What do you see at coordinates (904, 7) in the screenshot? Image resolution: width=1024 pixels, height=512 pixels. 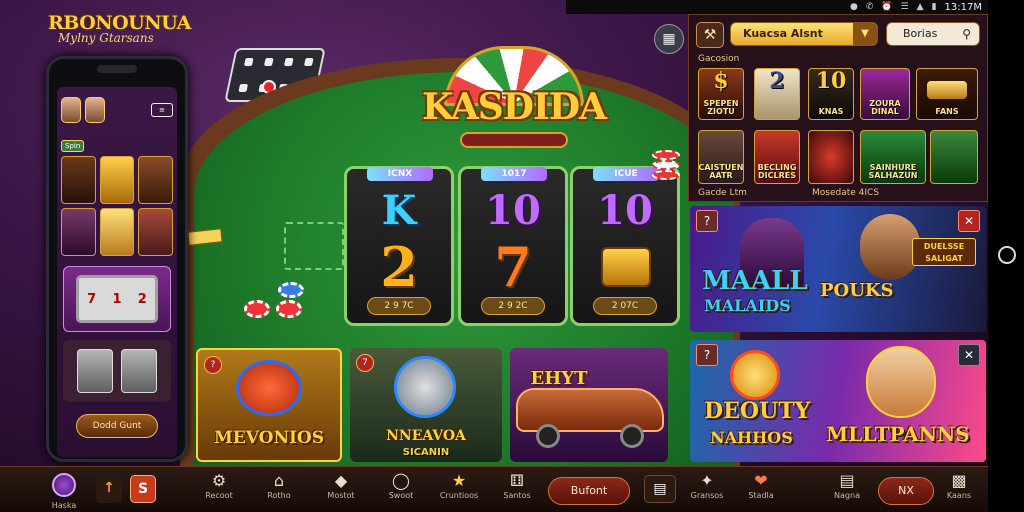 I see `wifi-icon: ☰` at bounding box center [904, 7].